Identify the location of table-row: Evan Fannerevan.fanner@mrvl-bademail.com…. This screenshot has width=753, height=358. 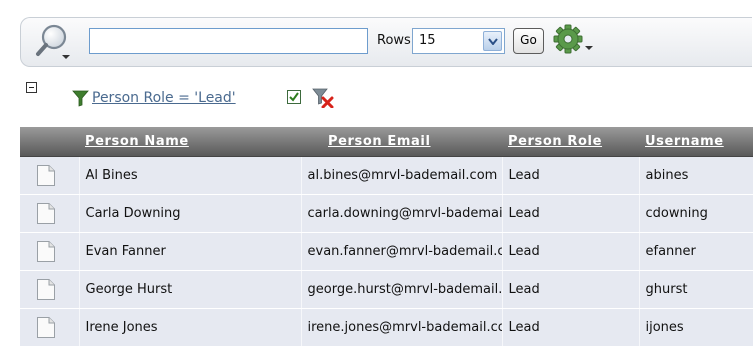
(386, 251).